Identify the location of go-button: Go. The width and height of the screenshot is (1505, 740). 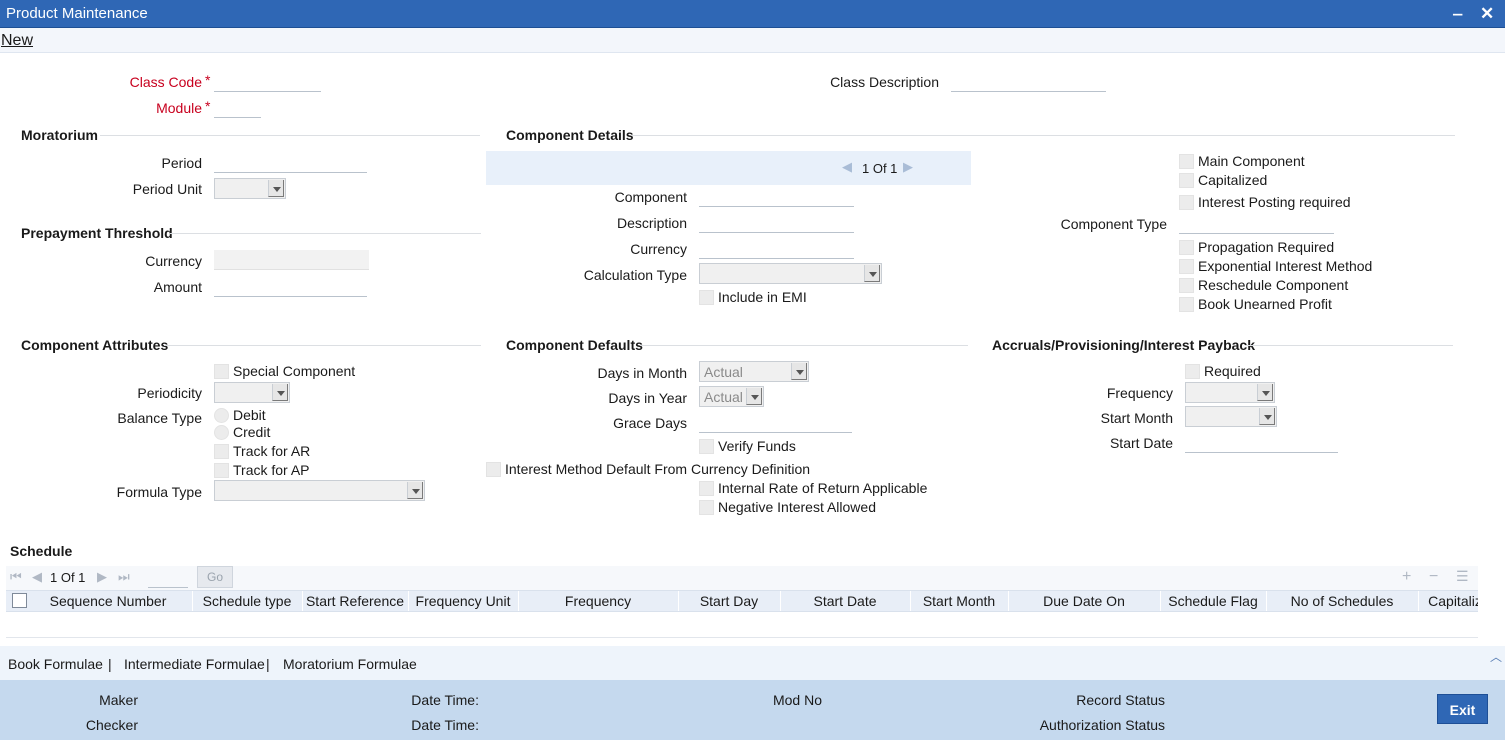
(215, 577).